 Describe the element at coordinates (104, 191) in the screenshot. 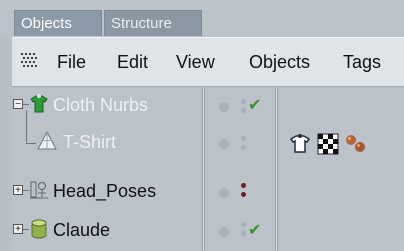

I see `object-name: Head_Poses` at that location.